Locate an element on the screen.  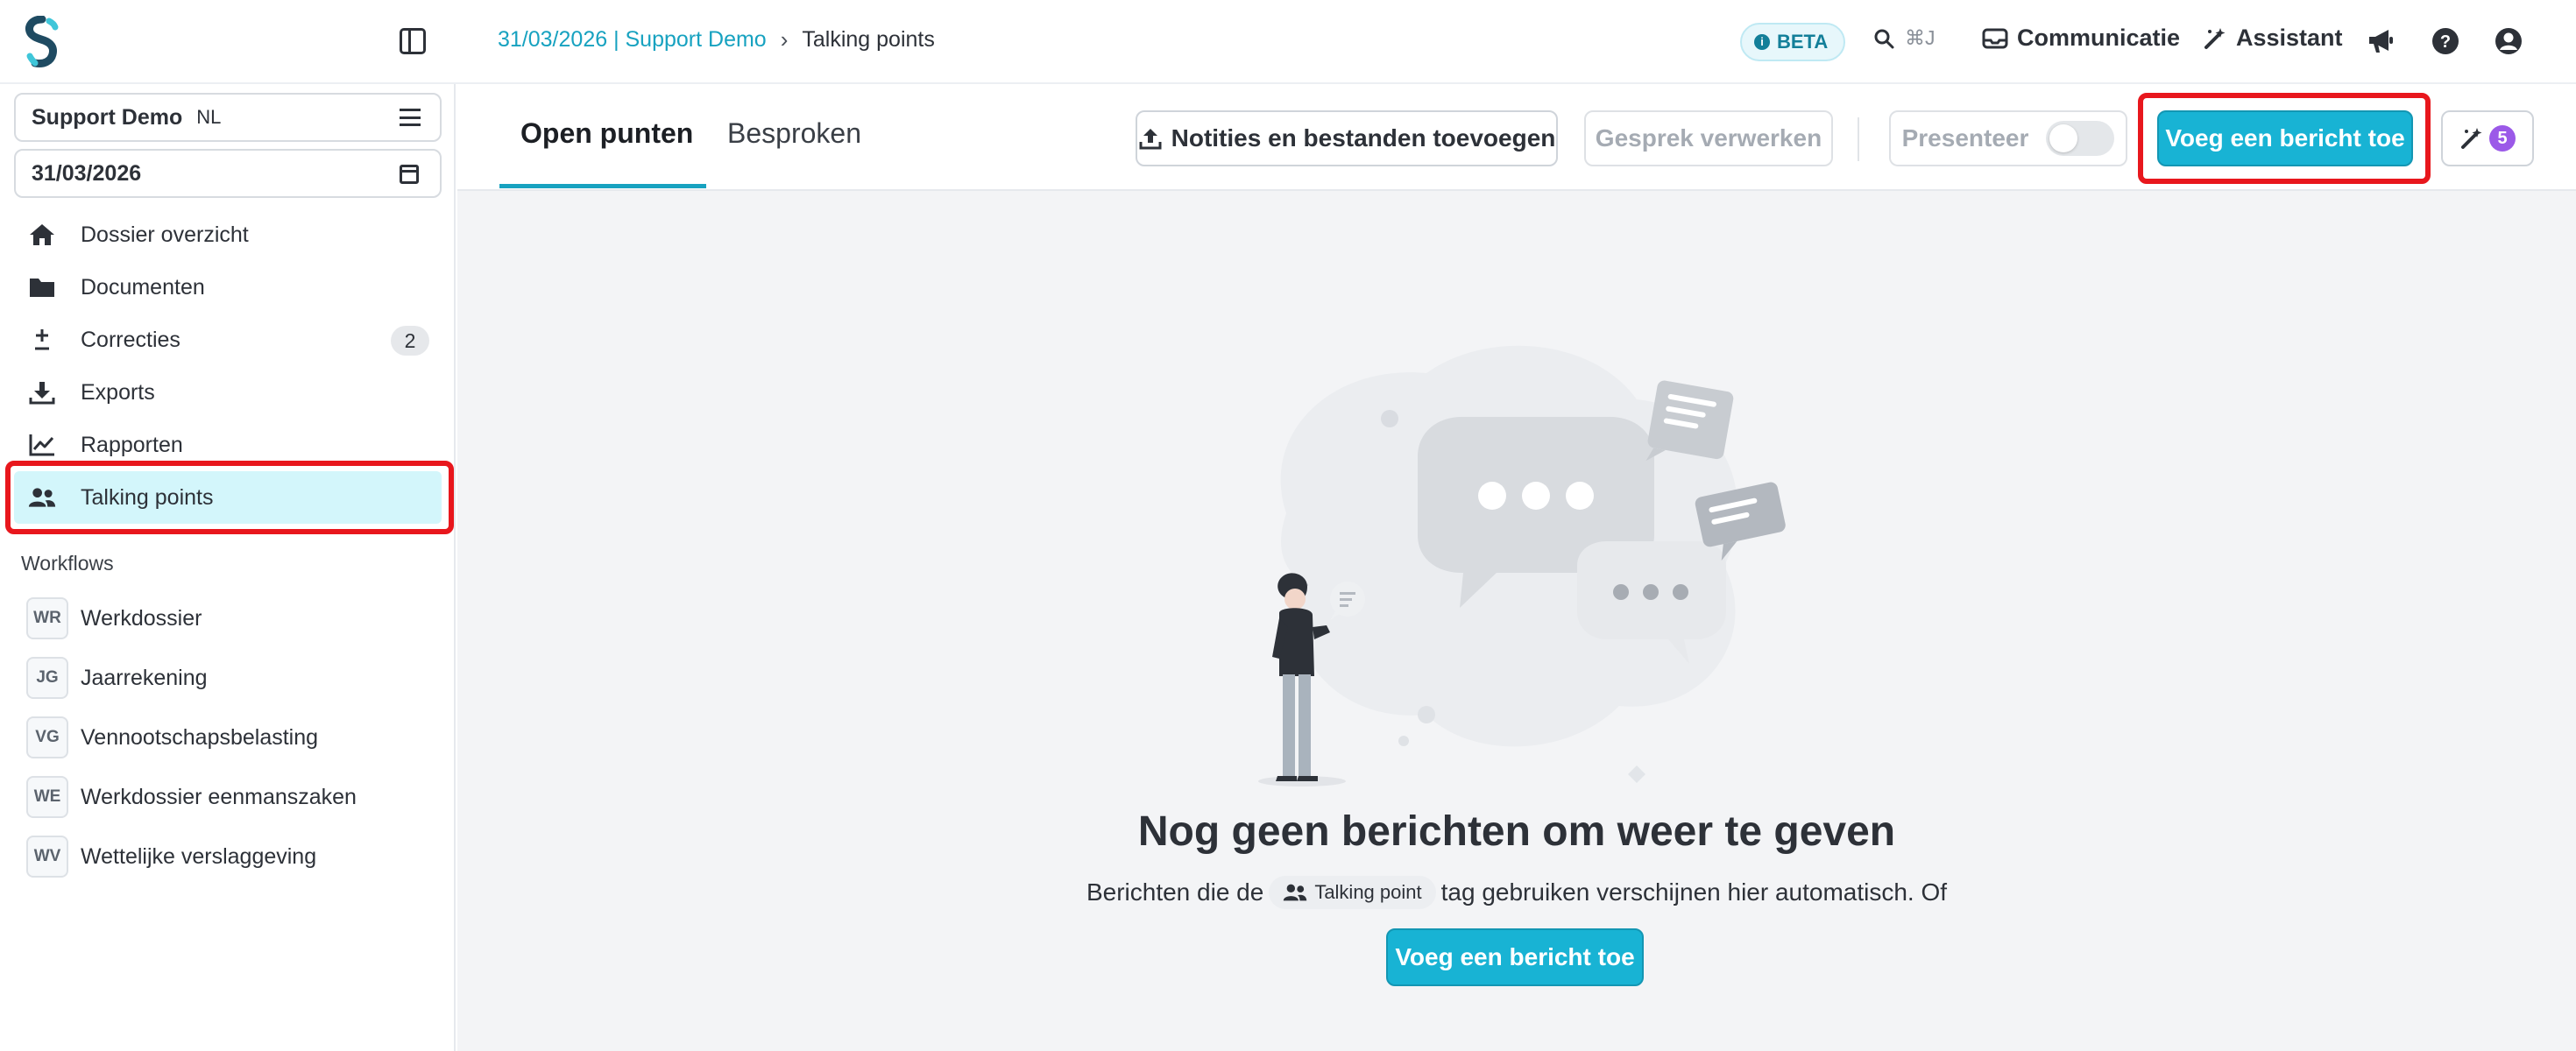
workflow-abbr: WR is located at coordinates (47, 618).